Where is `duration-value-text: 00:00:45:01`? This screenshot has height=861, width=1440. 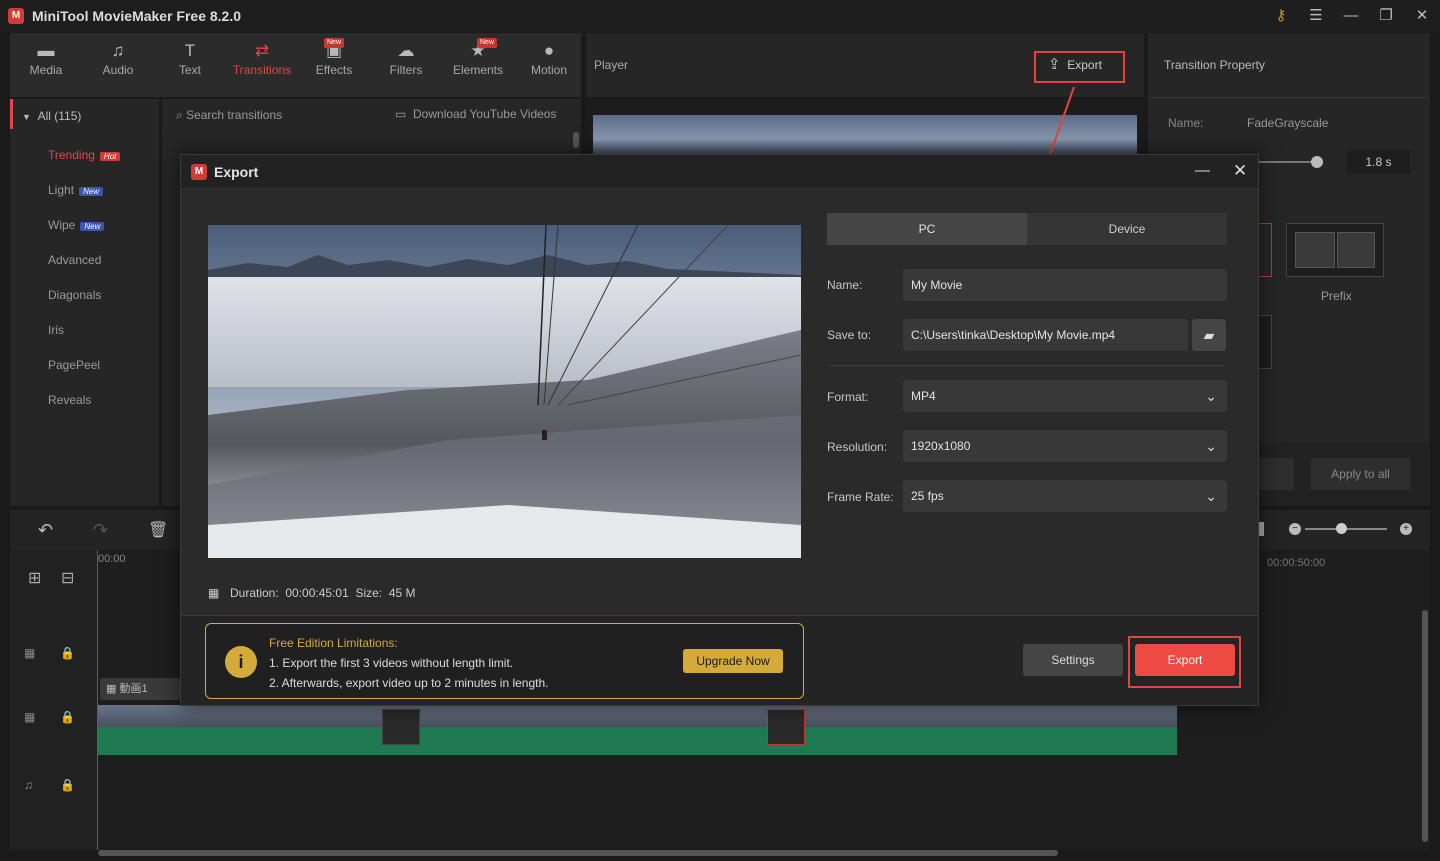 duration-value-text: 00:00:45:01 is located at coordinates (317, 593).